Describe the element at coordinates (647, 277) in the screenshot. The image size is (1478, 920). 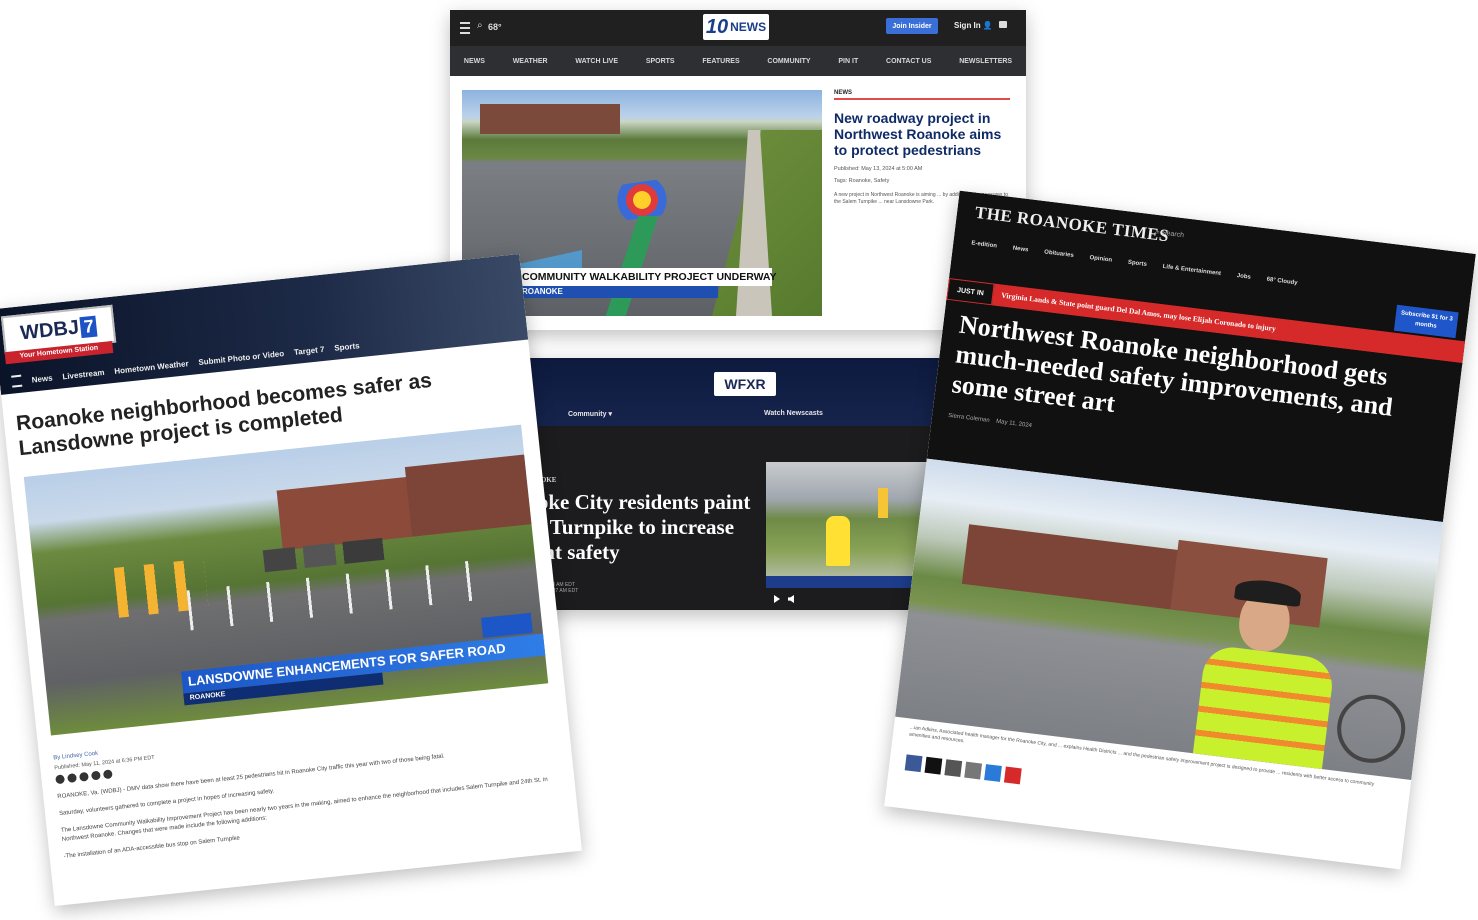
I see `lower-third-title: COMMUNITY WALKABILITY PROJECT UNDERWAY` at that location.